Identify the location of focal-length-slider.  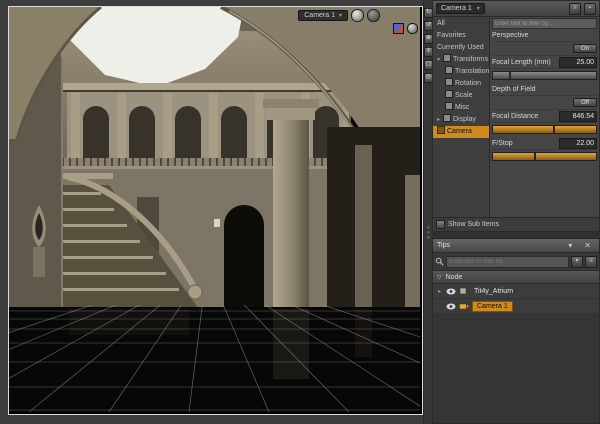
(544, 75).